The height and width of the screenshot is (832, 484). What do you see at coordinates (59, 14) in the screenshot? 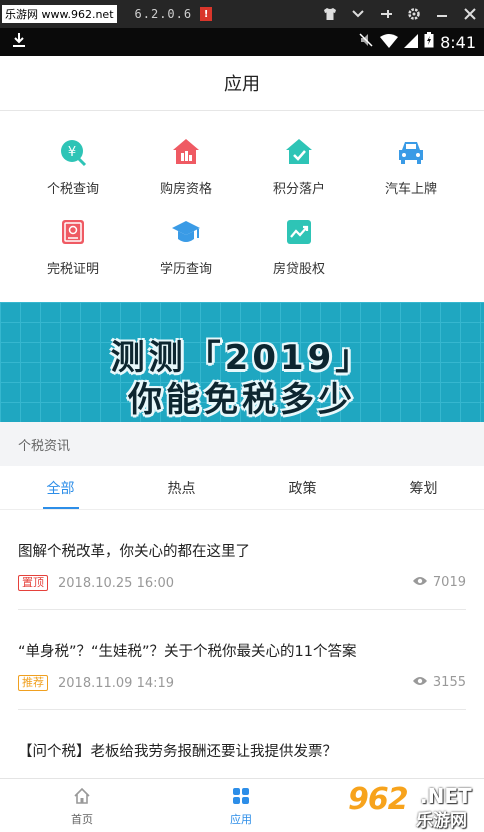
I see `site-watermark: 乐游网 www.962.net` at bounding box center [59, 14].